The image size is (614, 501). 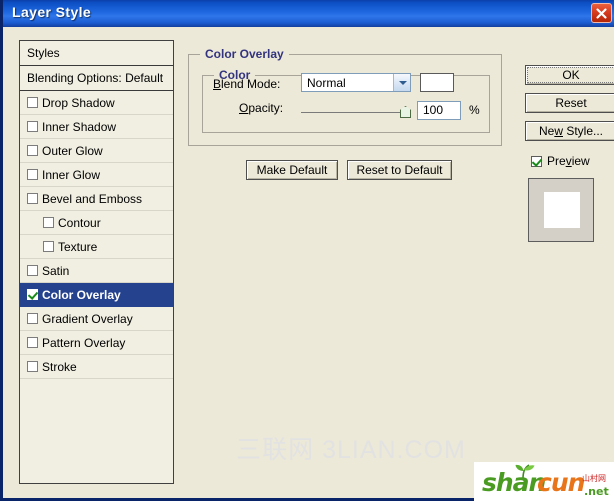 I want to click on close-button, so click(x=601, y=13).